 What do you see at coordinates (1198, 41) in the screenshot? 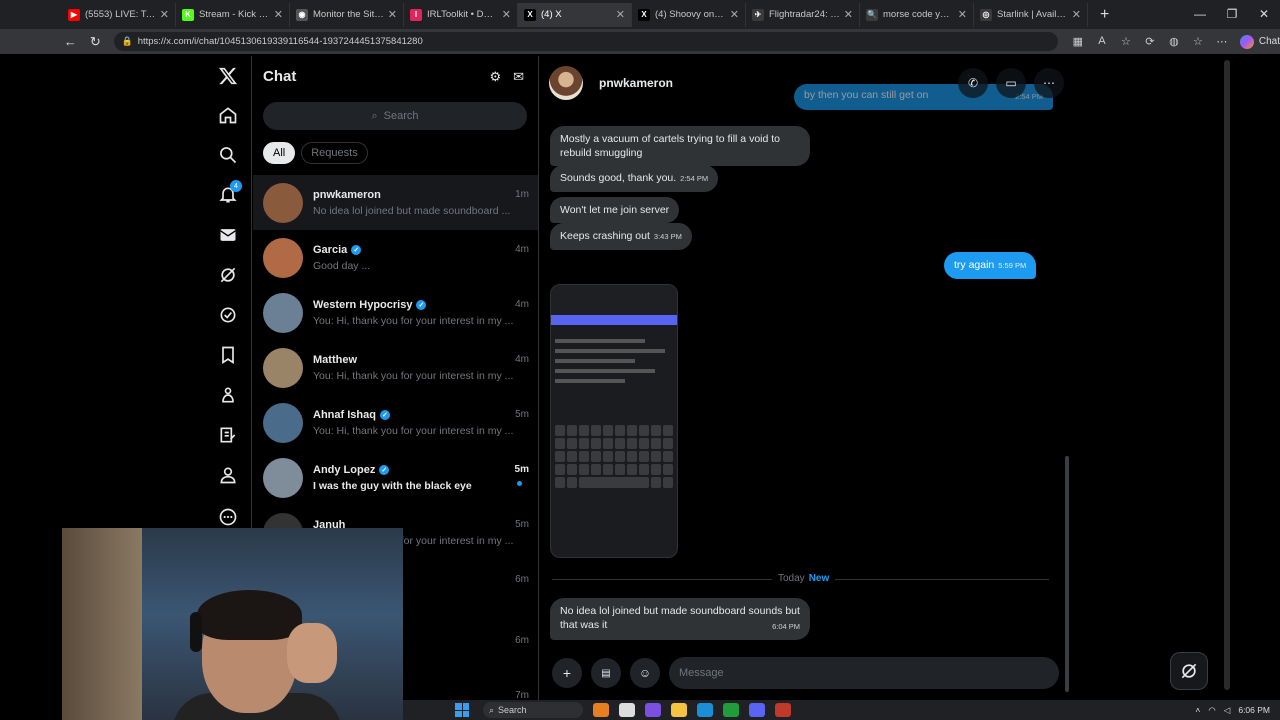
I see `collections-icon: ☆` at bounding box center [1198, 41].